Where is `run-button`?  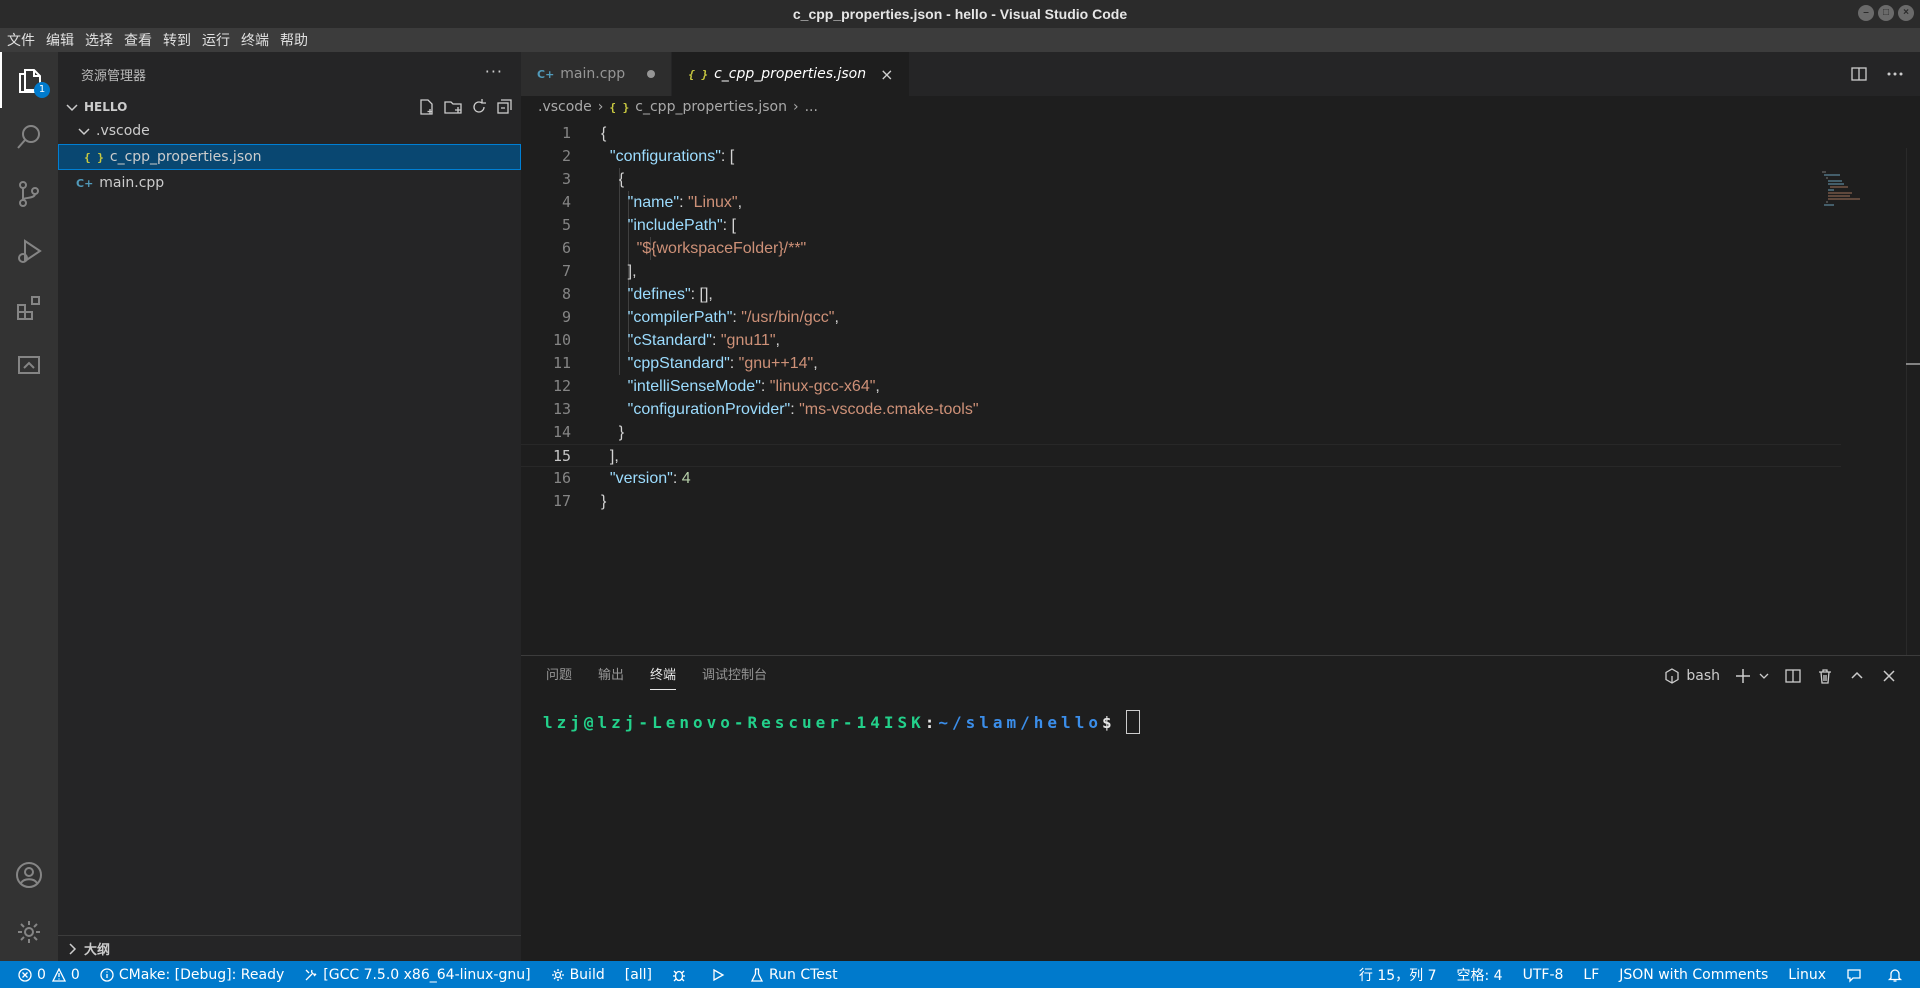 run-button is located at coordinates (720, 975).